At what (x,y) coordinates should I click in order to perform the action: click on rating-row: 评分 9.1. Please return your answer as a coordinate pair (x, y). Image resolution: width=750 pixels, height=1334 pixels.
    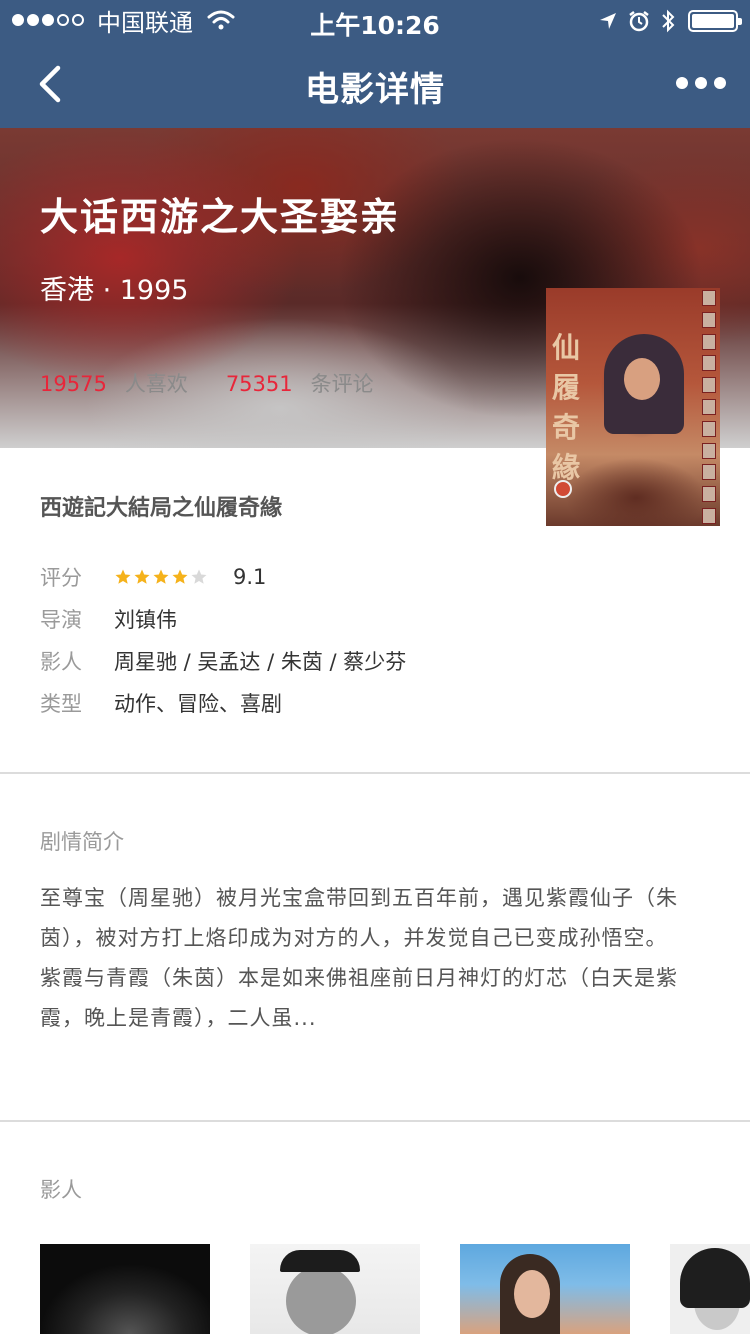
    Looking at the image, I should click on (153, 577).